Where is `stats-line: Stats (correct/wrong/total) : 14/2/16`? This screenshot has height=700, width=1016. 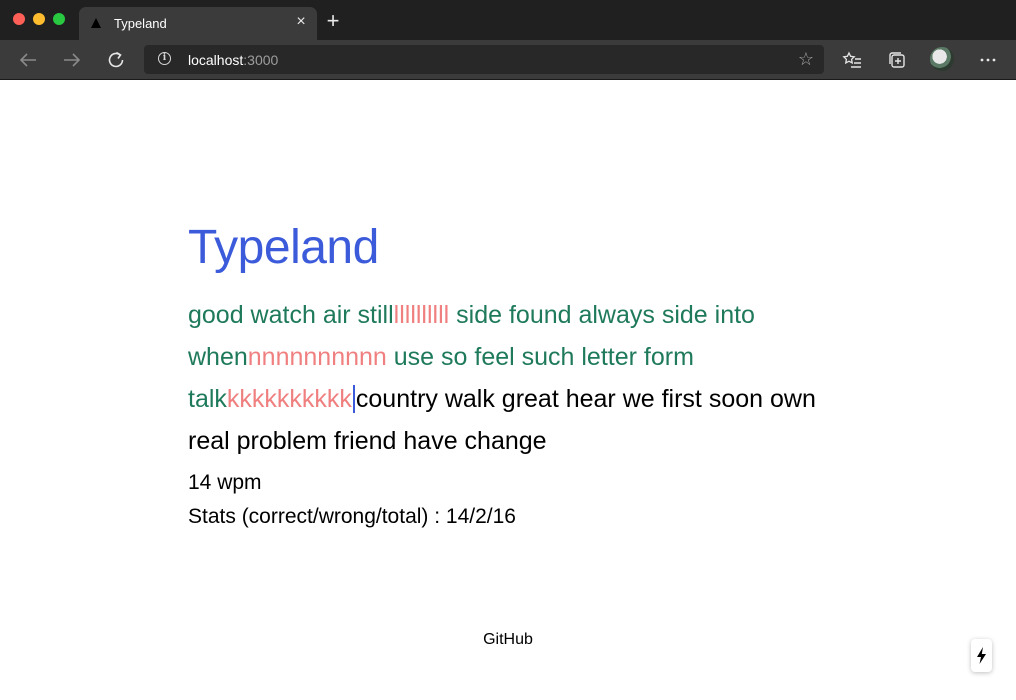 stats-line: Stats (correct/wrong/total) : 14/2/16 is located at coordinates (352, 516).